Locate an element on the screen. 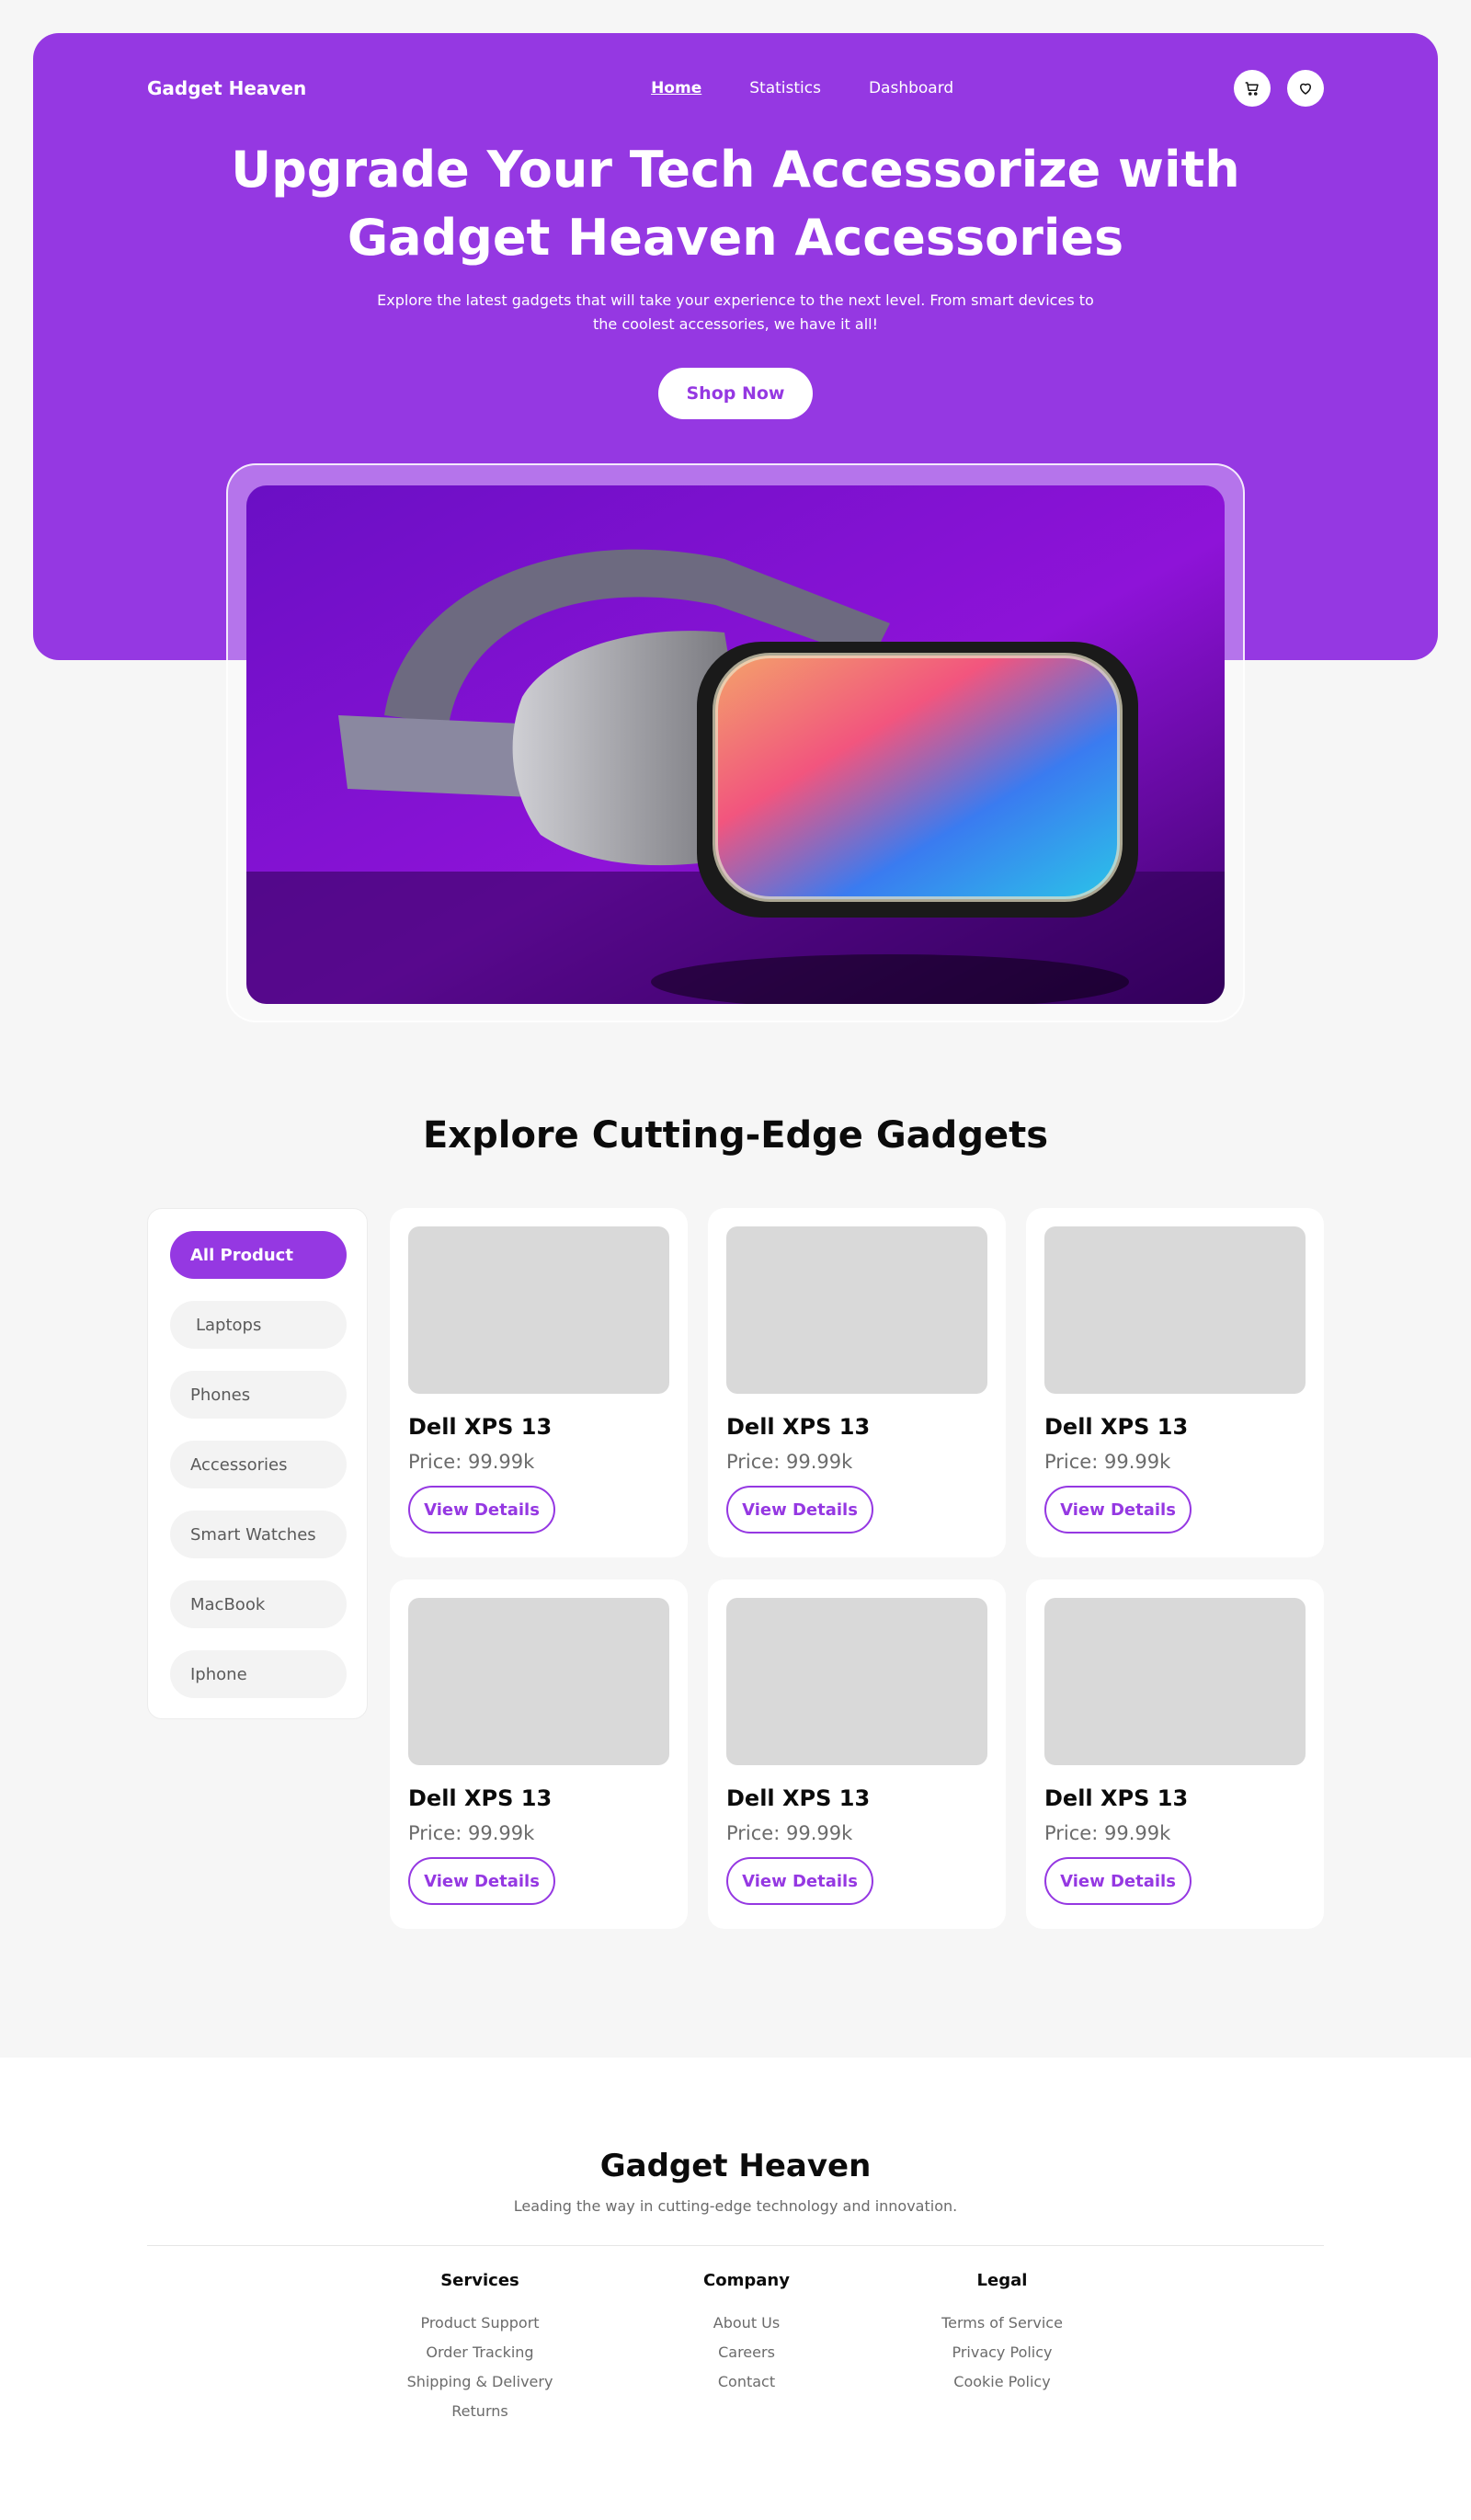 The image size is (1471, 2520). footer-link-about-us: About Us is located at coordinates (747, 2323).